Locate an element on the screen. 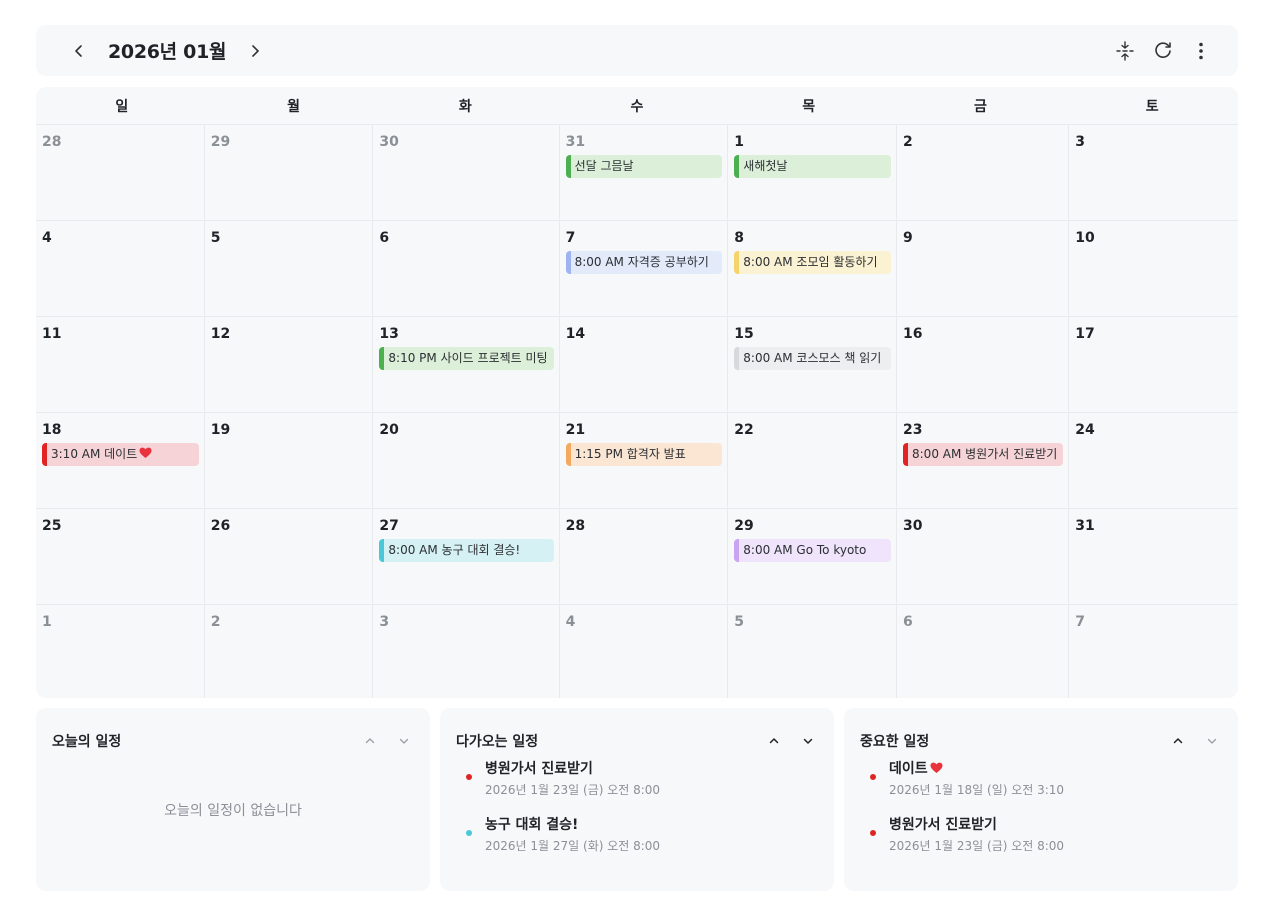 Image resolution: width=1280 pixels, height=918 pixels. day-cell: 23 8:00 AM 병원가서 진료받기 is located at coordinates (983, 461).